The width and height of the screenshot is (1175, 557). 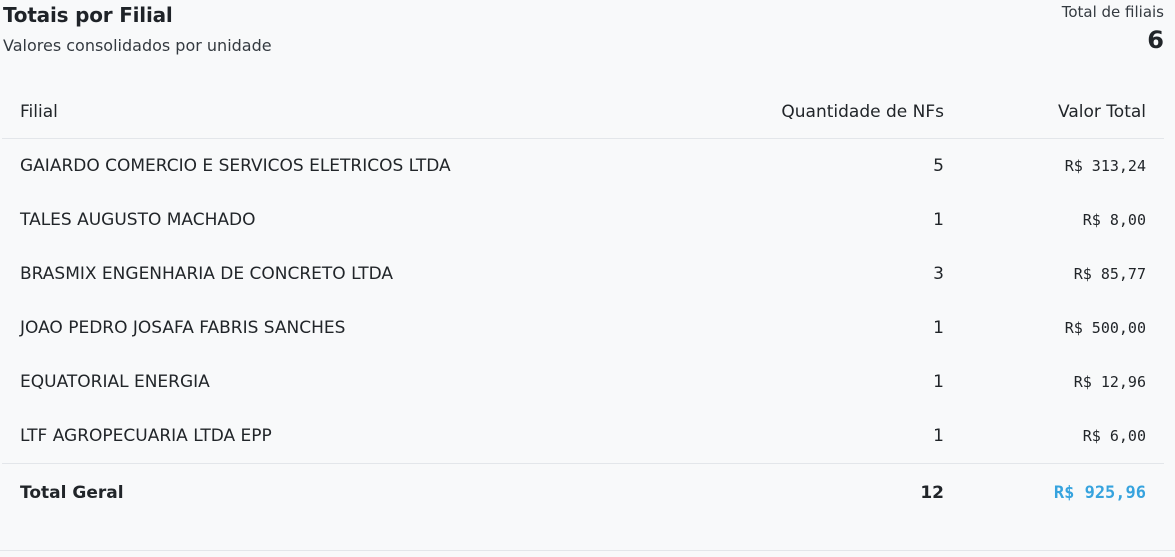 I want to click on table-row: EQUATORIAL ENERGIA 1 R$ 12,96, so click(x=583, y=382).